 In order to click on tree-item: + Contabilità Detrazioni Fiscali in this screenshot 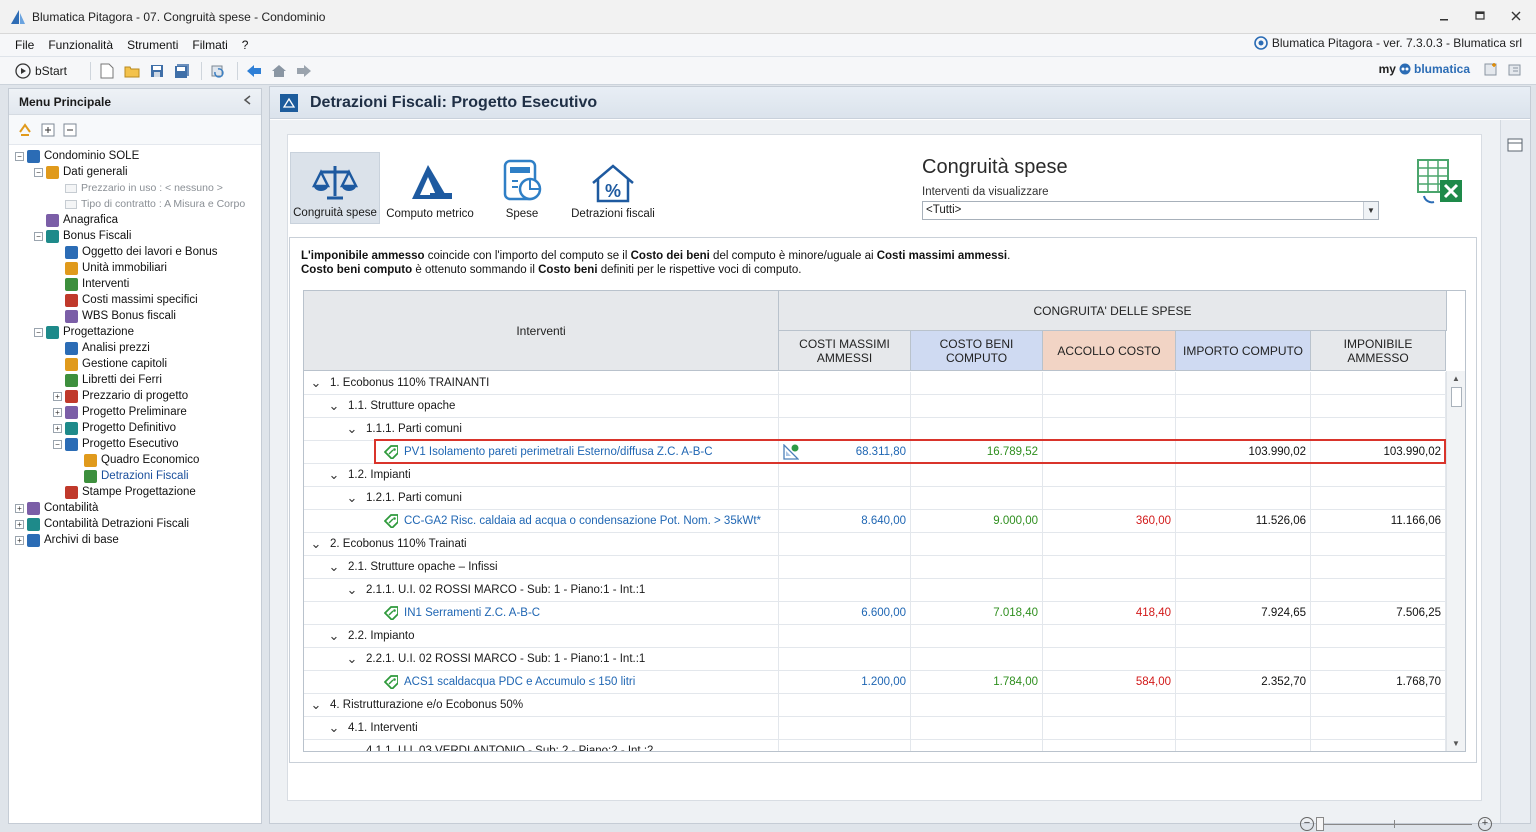, I will do `click(102, 524)`.